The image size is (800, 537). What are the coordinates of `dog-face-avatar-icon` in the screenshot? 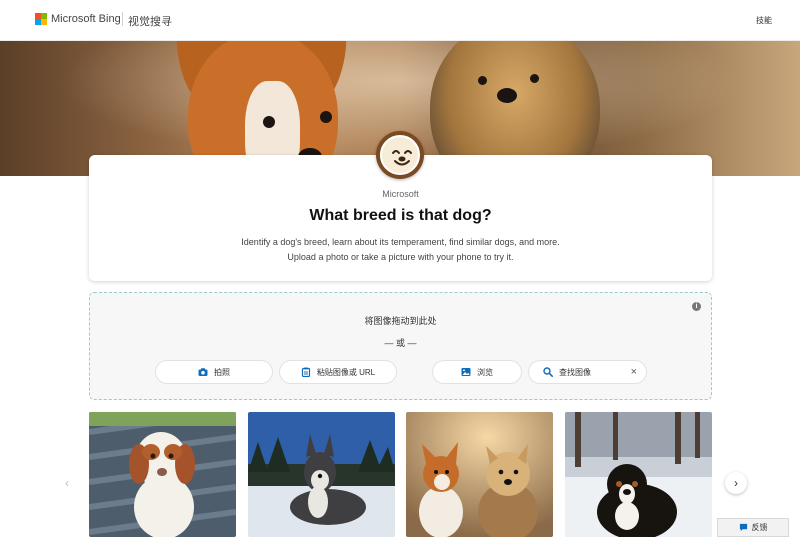 It's located at (400, 155).